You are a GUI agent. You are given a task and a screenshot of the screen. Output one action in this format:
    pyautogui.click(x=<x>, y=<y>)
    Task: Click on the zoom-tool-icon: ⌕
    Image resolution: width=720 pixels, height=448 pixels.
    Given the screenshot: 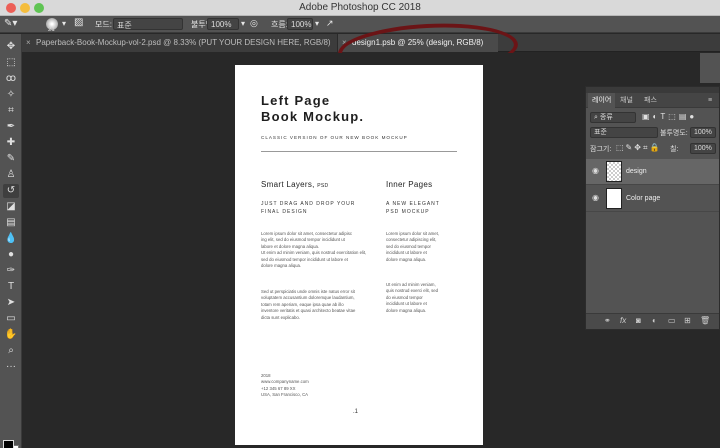 What is the action you would take?
    pyautogui.click(x=11, y=351)
    